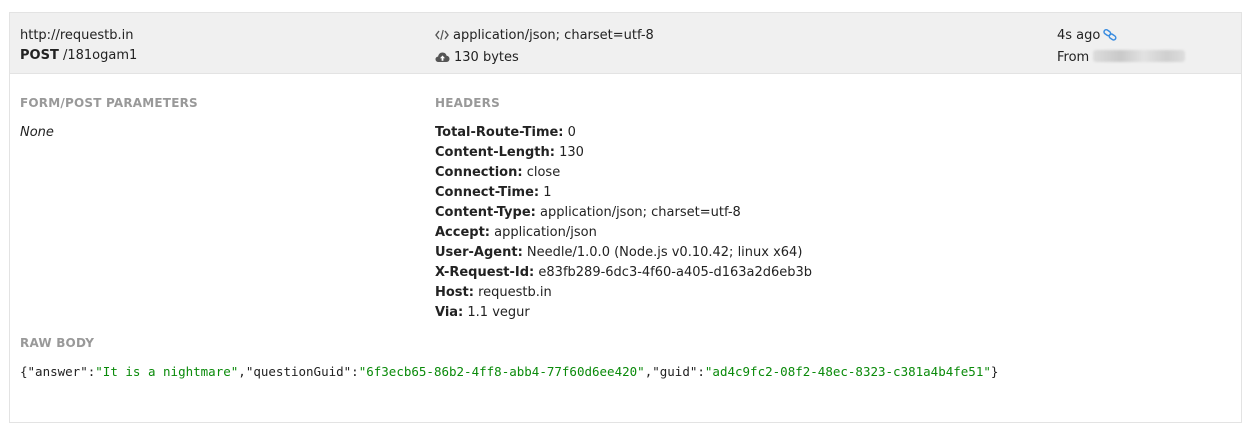  I want to click on header-row: Via: 1.1 vegur, so click(623, 313).